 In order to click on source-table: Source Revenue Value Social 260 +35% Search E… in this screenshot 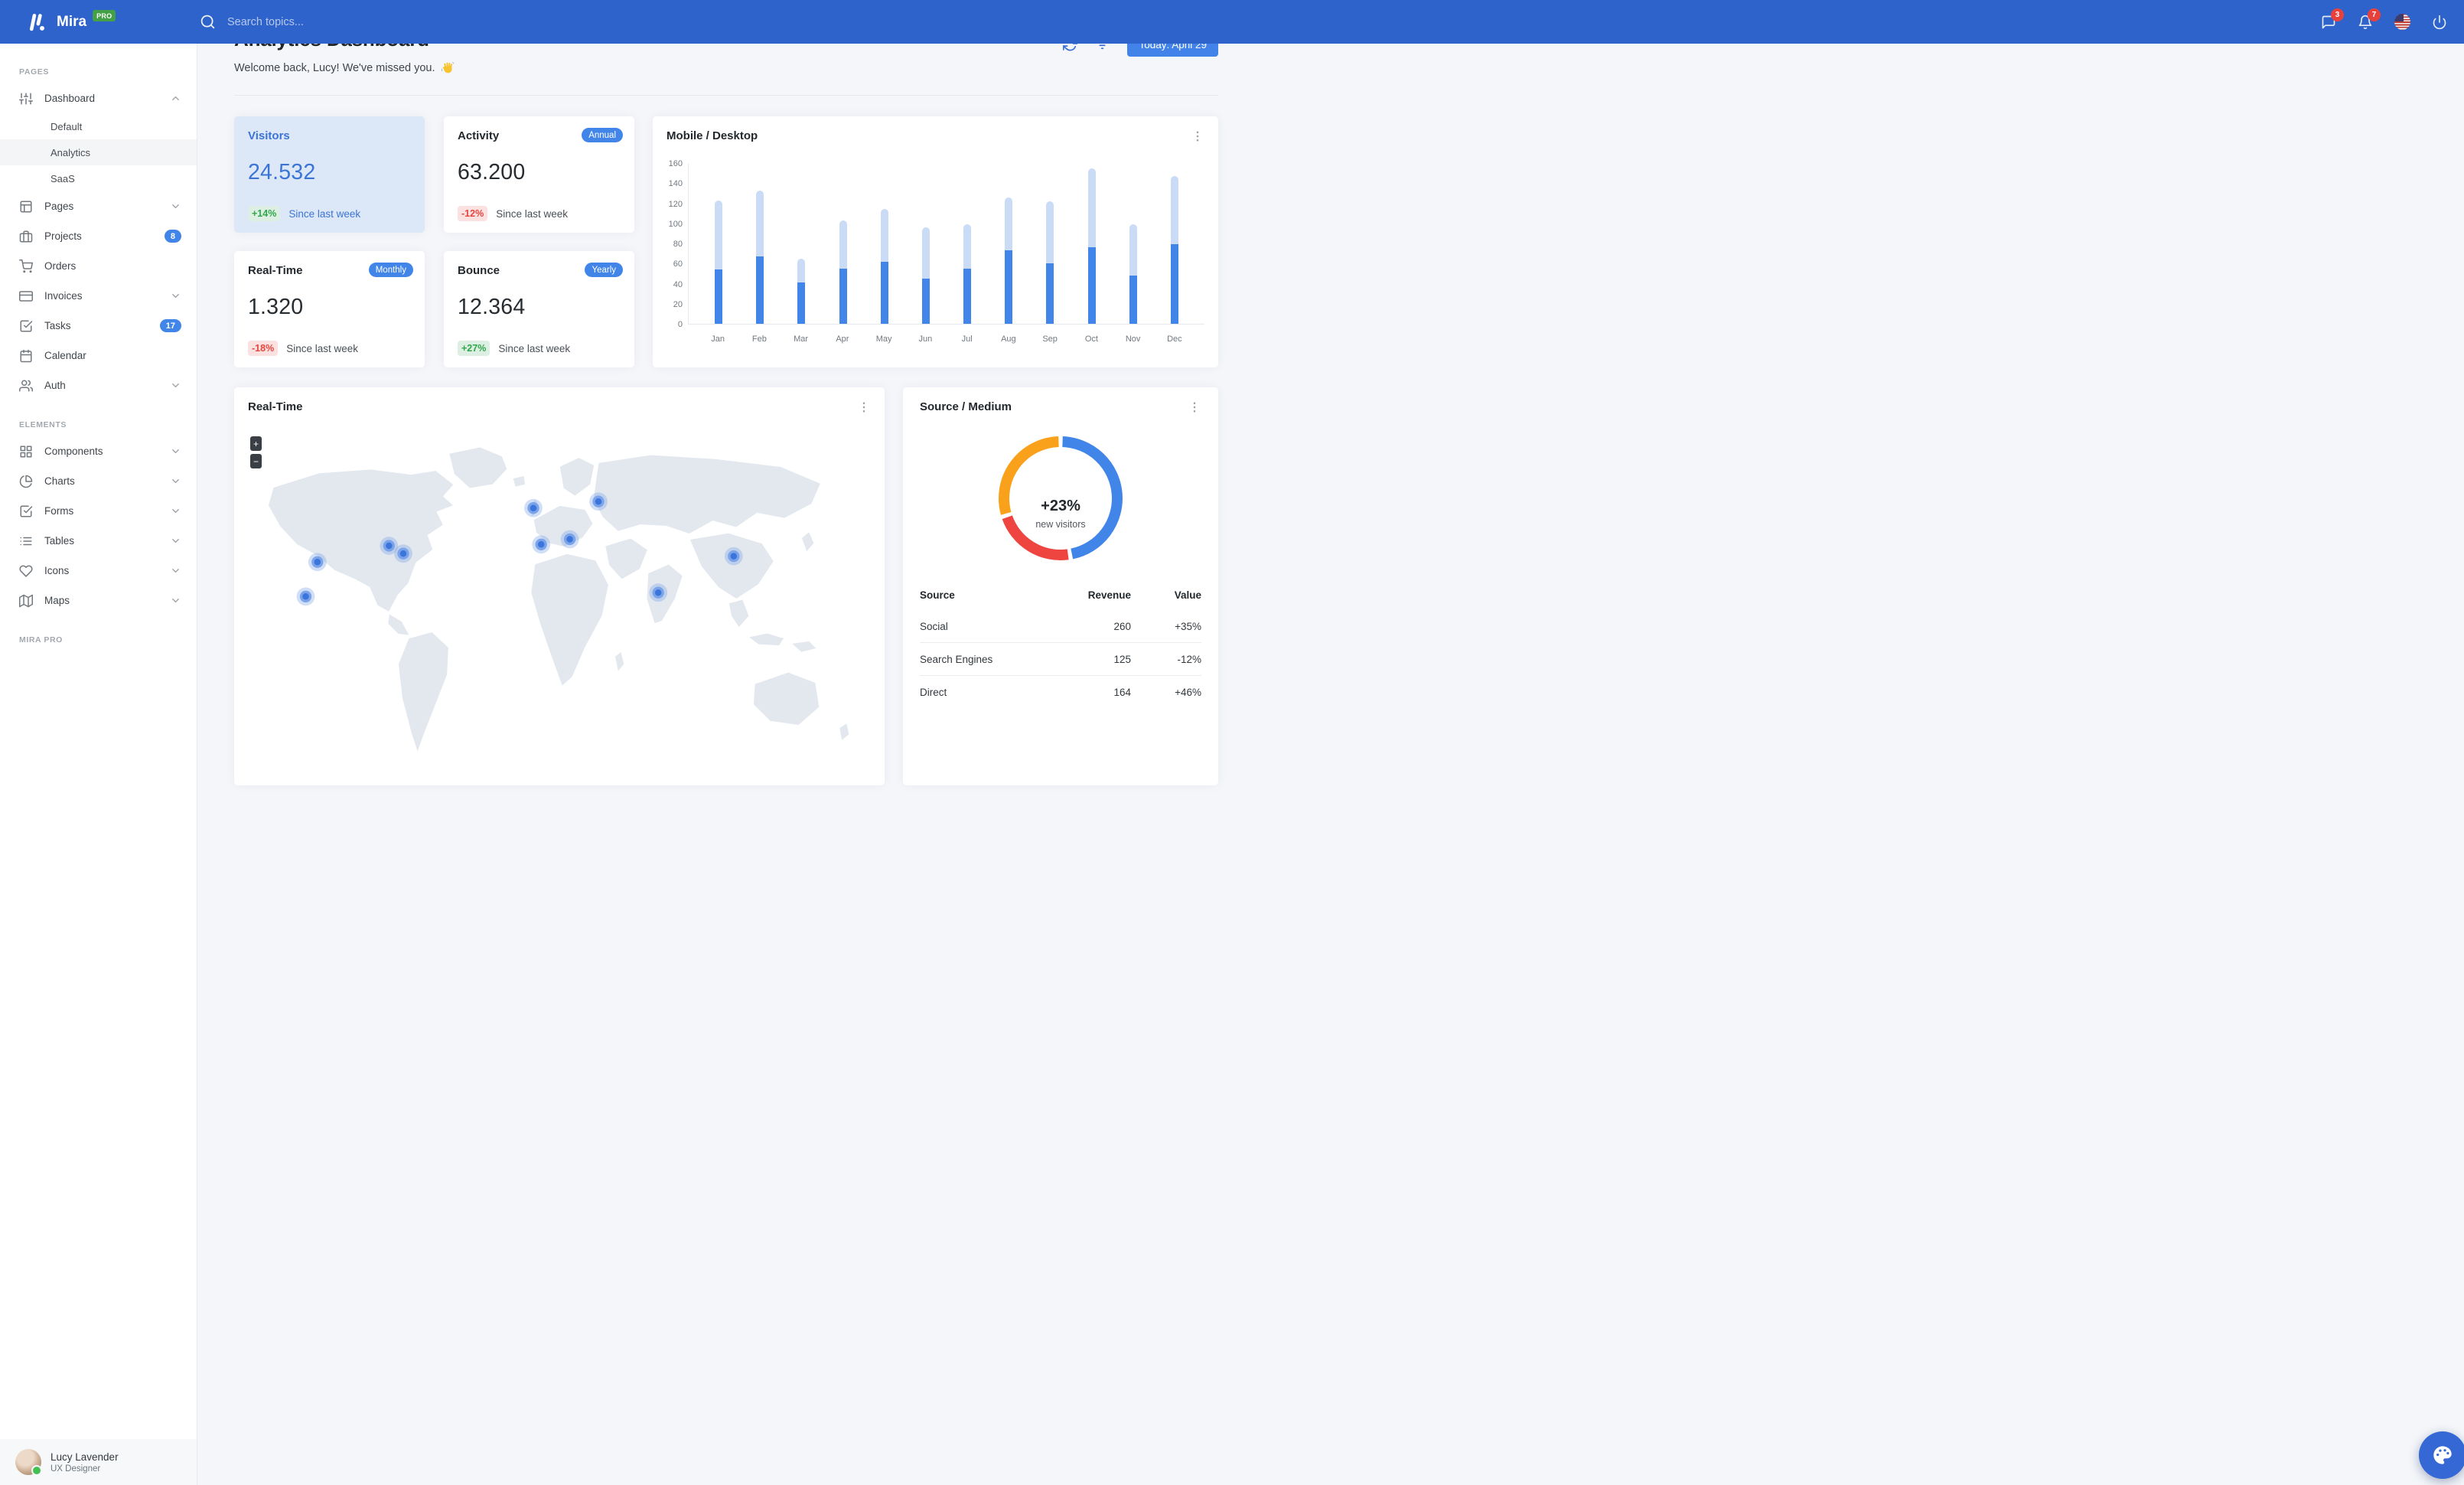, I will do `click(1061, 645)`.